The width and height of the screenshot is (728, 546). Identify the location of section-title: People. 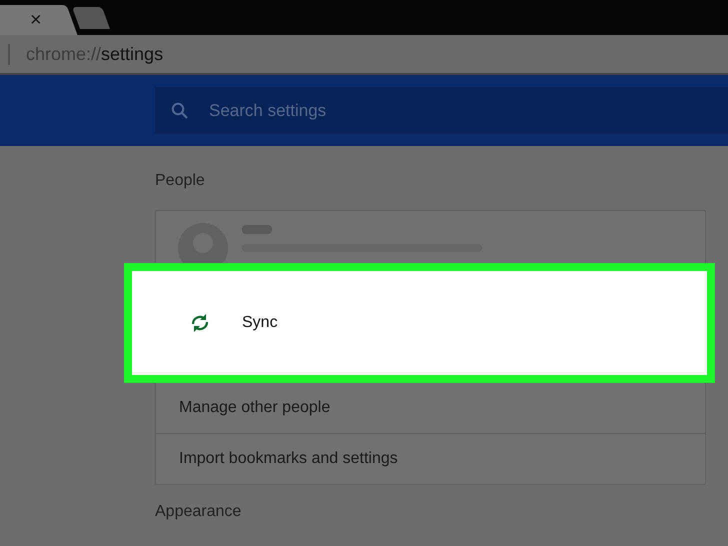
(180, 181).